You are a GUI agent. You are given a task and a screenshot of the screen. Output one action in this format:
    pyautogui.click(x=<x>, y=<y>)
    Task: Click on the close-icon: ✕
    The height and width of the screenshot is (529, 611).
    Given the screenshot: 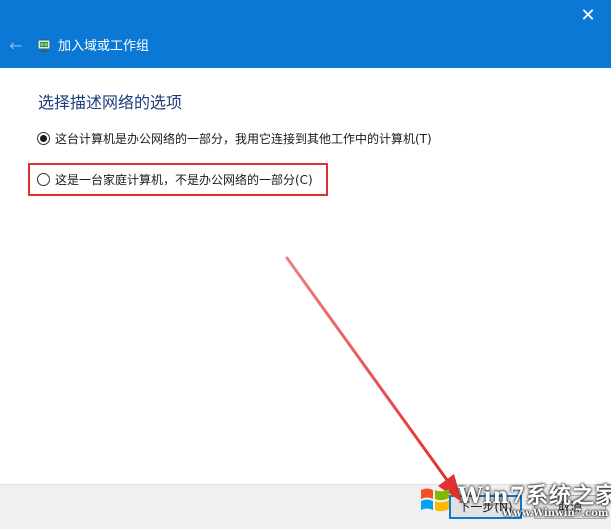 What is the action you would take?
    pyautogui.click(x=588, y=15)
    